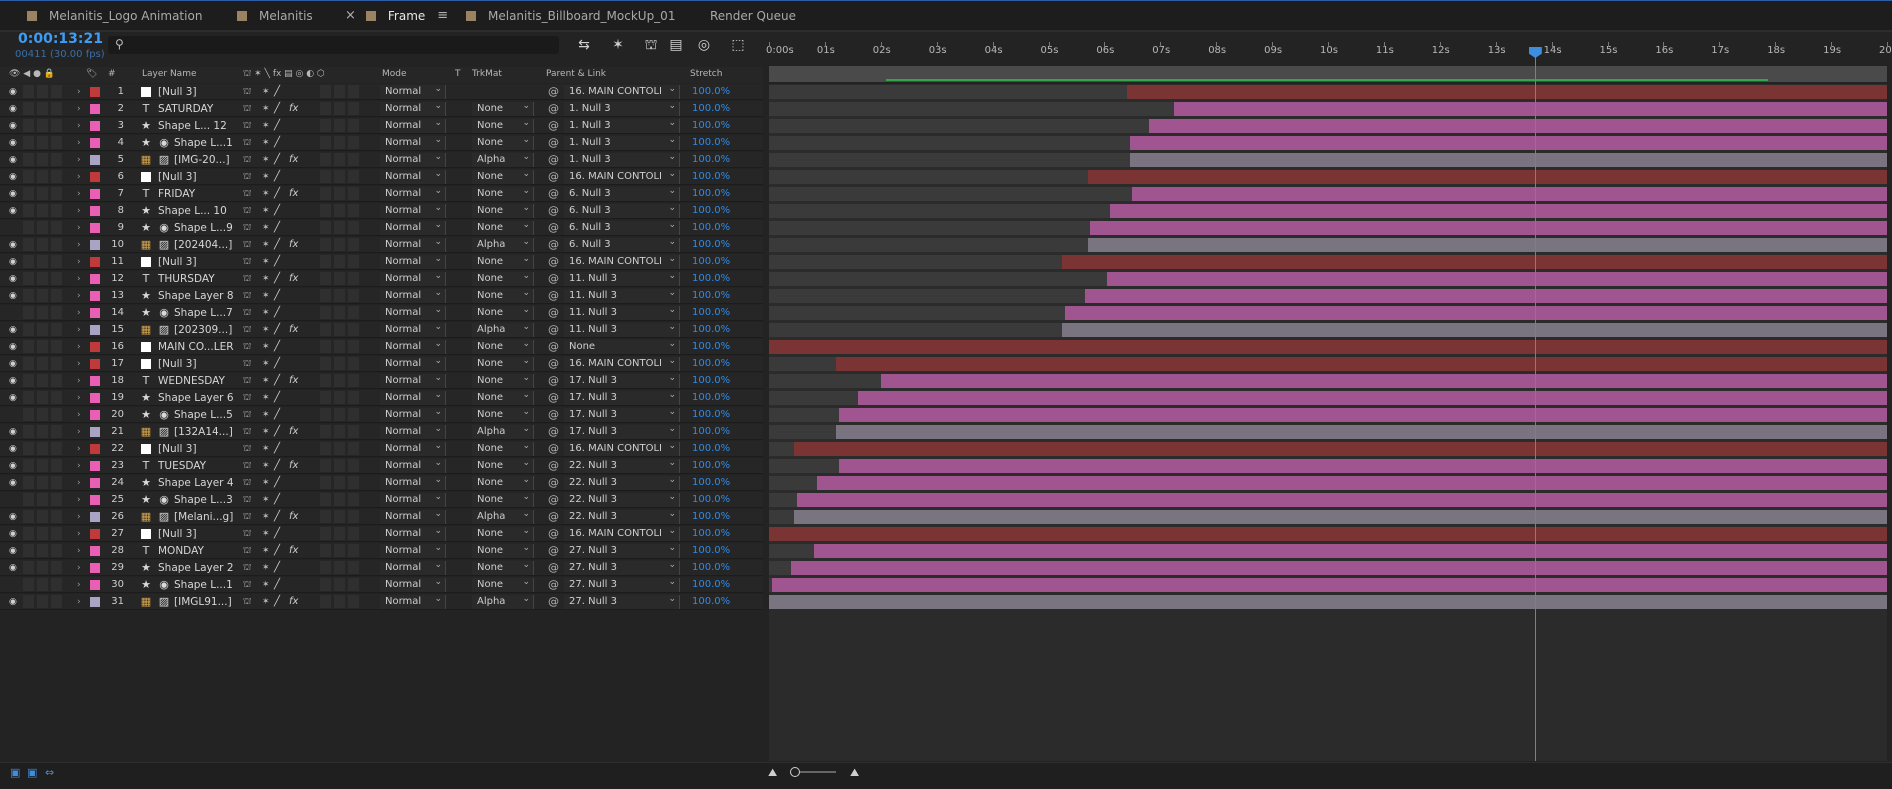  What do you see at coordinates (795, 772) in the screenshot?
I see `zoom-slider-knob` at bounding box center [795, 772].